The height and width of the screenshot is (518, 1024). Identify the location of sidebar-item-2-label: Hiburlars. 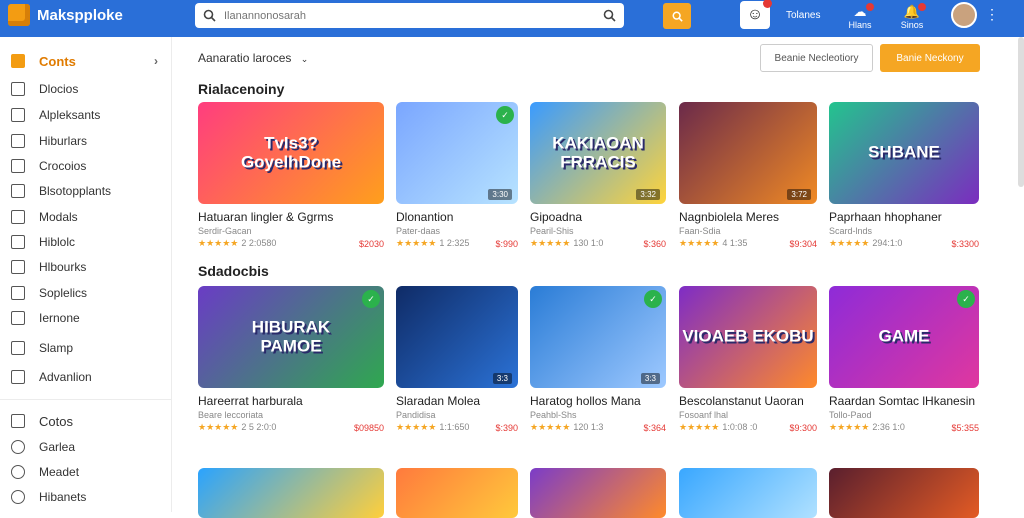
(63, 141).